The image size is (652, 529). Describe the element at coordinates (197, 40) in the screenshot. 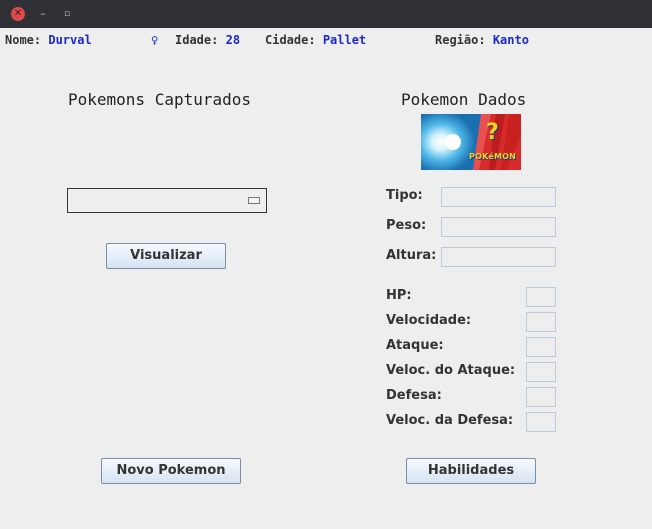

I see `idade-label: Idade:` at that location.